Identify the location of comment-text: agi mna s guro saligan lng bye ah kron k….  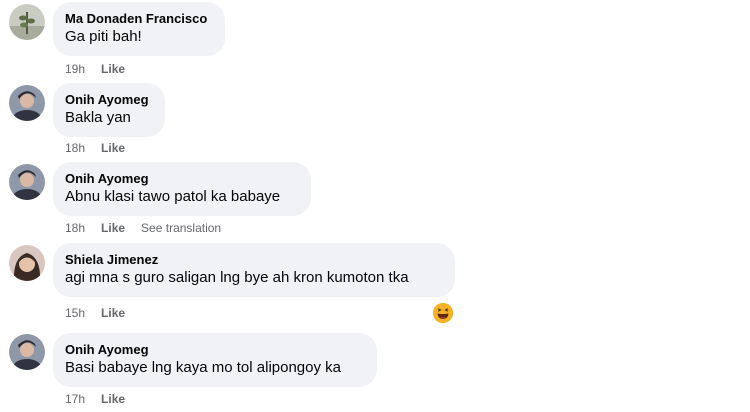
(237, 277).